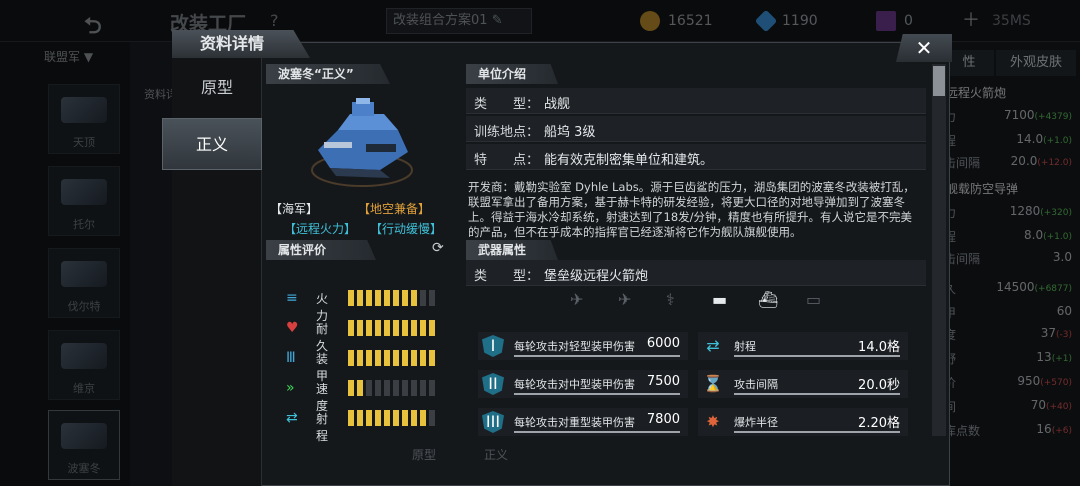 Image resolution: width=1080 pixels, height=486 pixels. I want to click on weapon-stat-value: 20.0秒, so click(879, 385).